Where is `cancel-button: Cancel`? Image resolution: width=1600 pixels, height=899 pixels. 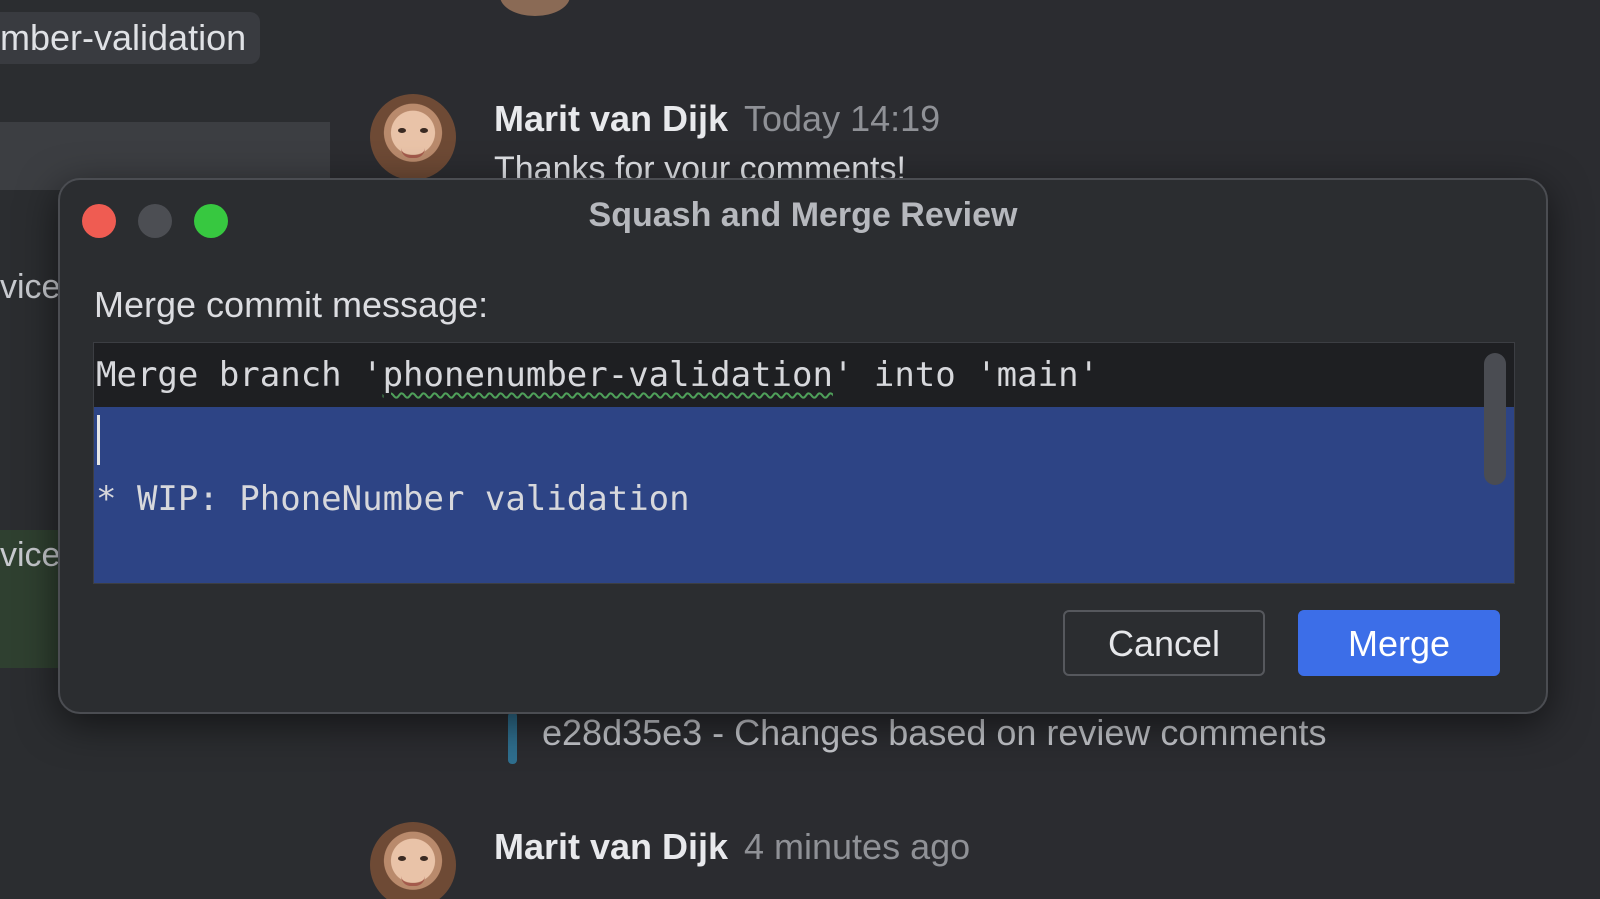 cancel-button: Cancel is located at coordinates (1164, 643).